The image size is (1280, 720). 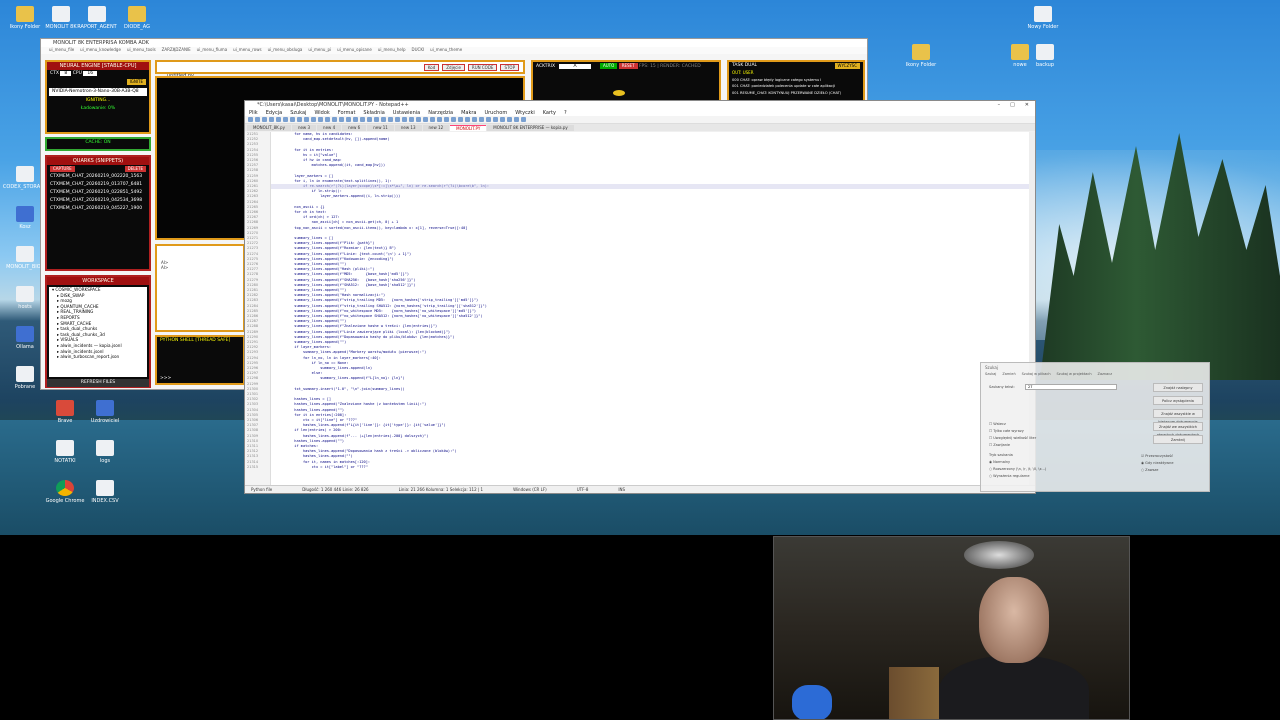 What do you see at coordinates (98, 357) in the screenshot?
I see `tree-item: ▸ alwin_turboscan_report.json` at bounding box center [98, 357].